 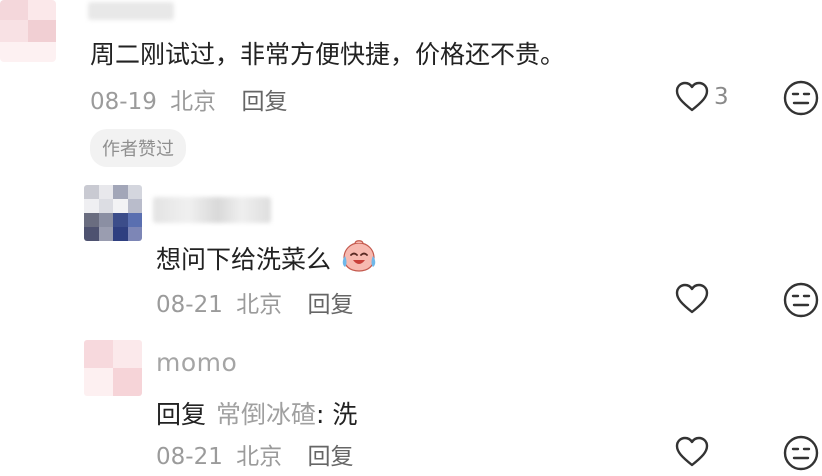 What do you see at coordinates (266, 258) in the screenshot?
I see `comment-text: 想问下给洗菜么` at bounding box center [266, 258].